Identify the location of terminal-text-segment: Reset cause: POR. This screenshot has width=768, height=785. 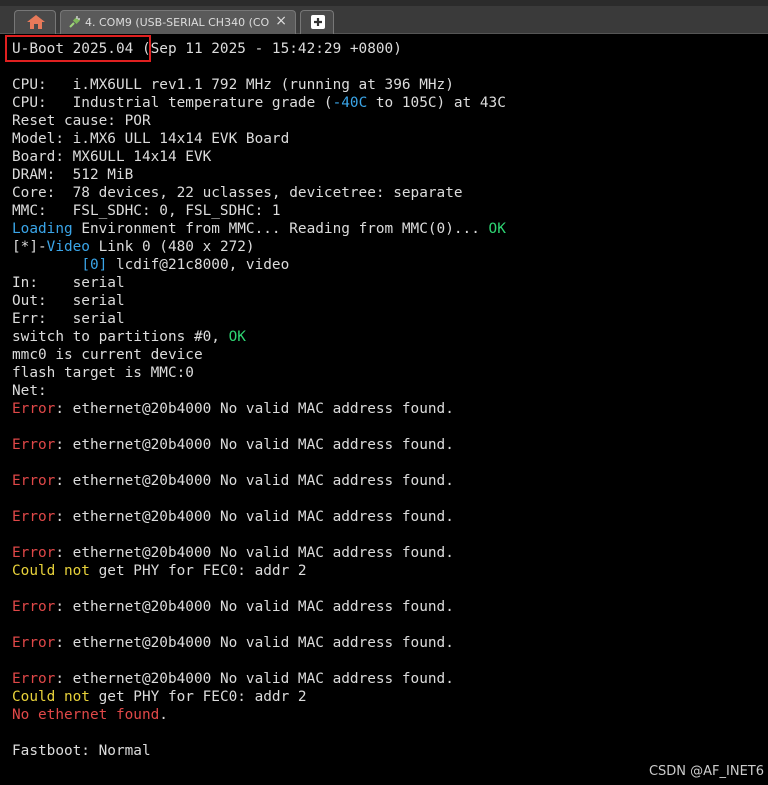
(81, 121).